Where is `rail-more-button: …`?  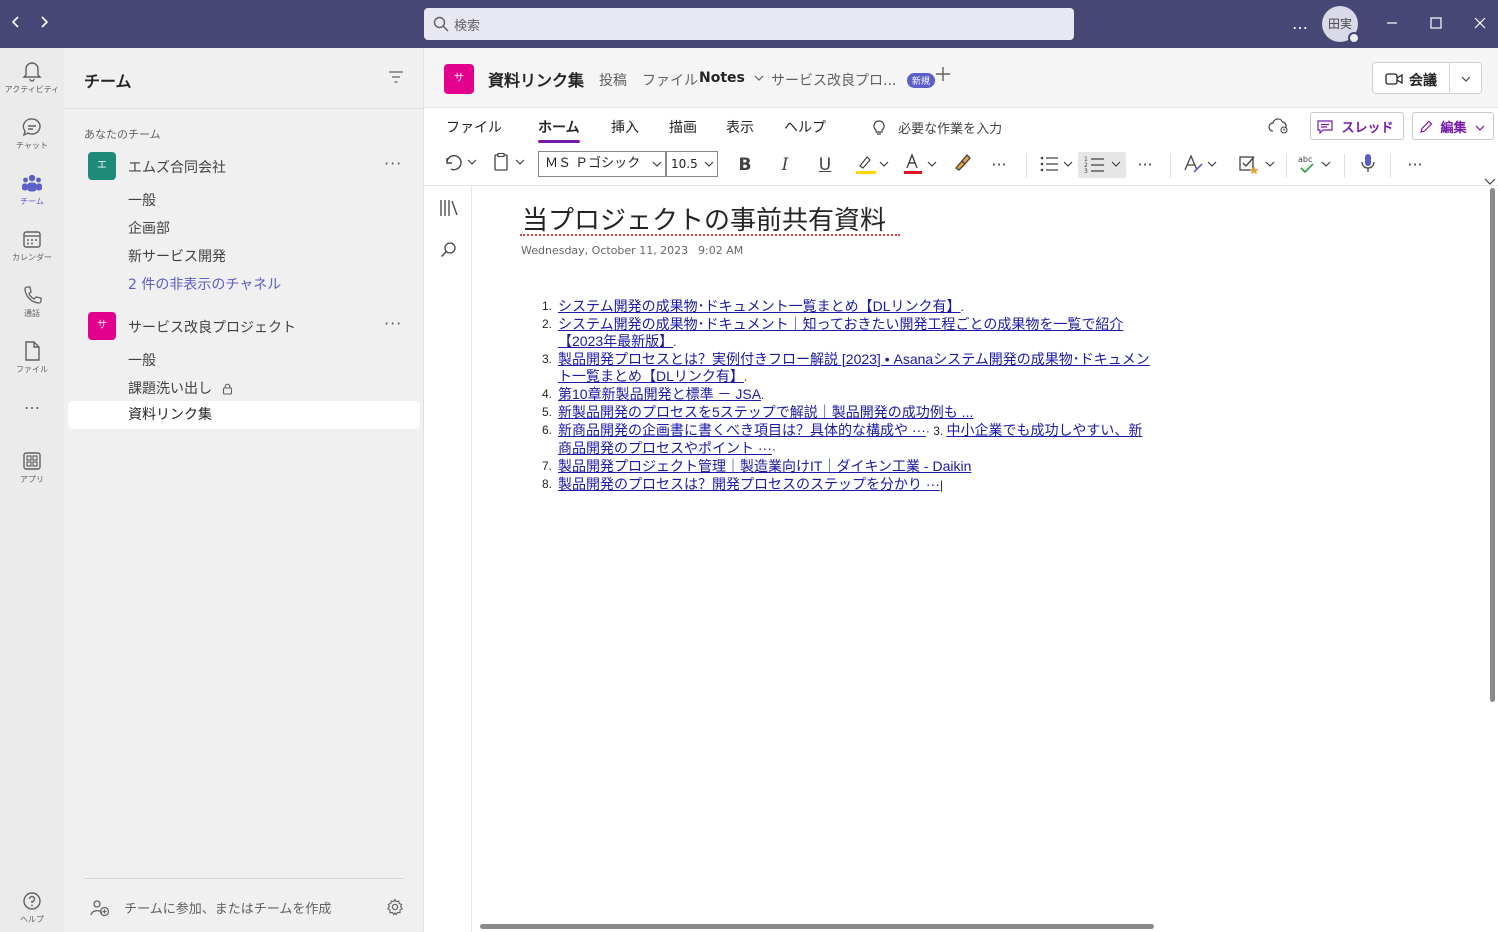
rail-more-button: … is located at coordinates (32, 420).